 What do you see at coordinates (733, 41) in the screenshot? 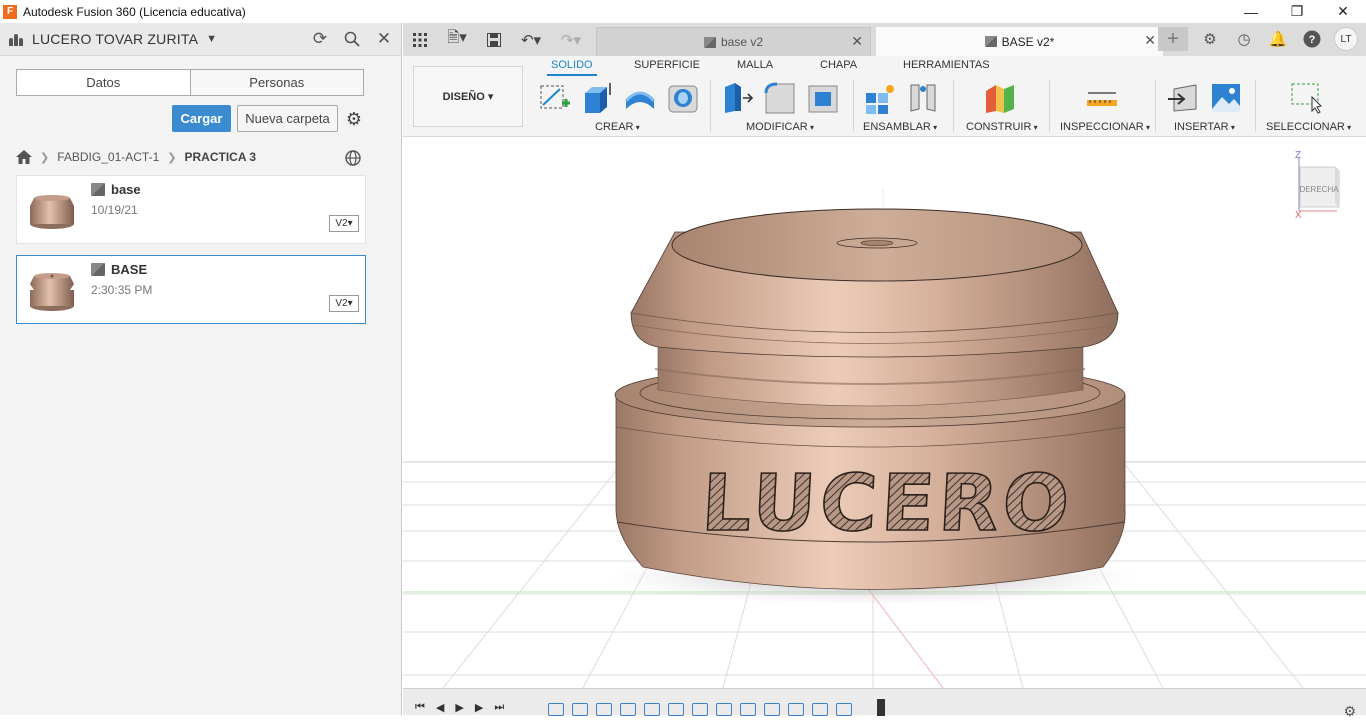
I see `document-tab: base v2 ✕` at bounding box center [733, 41].